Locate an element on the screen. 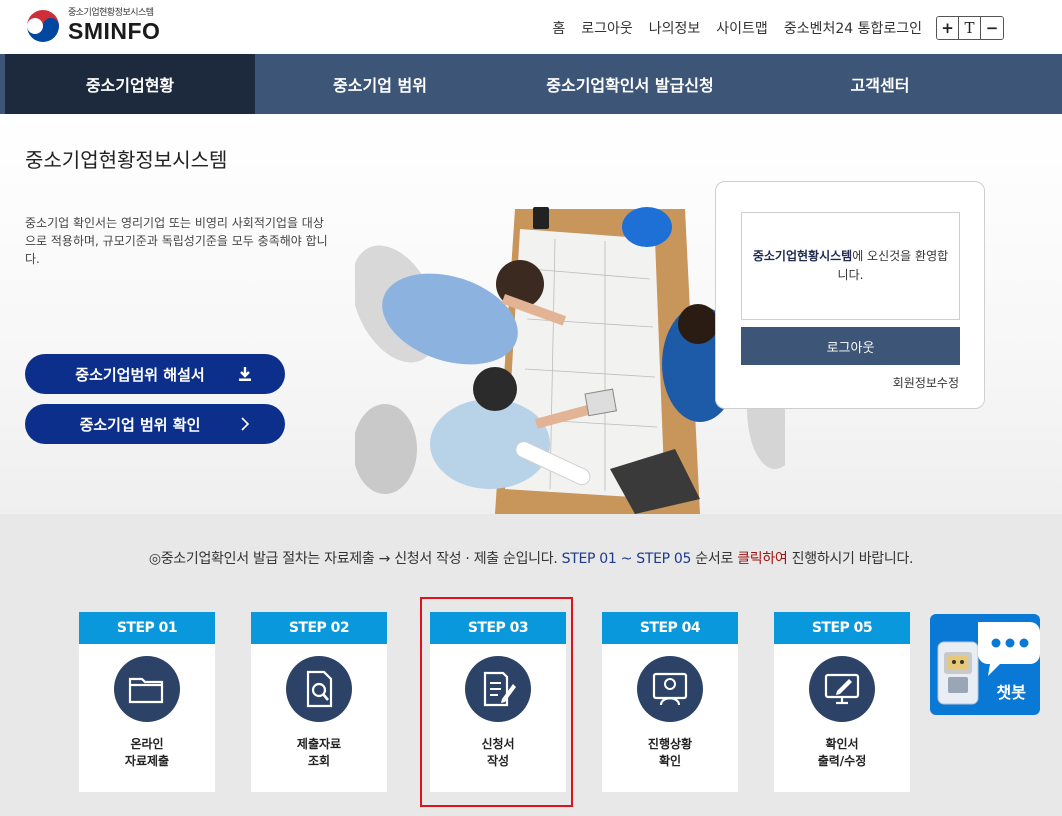  logo-title: SMINFO is located at coordinates (114, 31).